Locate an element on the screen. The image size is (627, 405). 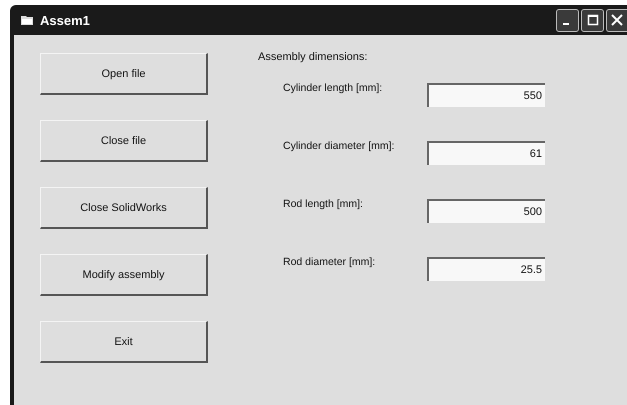
close-button is located at coordinates (616, 20).